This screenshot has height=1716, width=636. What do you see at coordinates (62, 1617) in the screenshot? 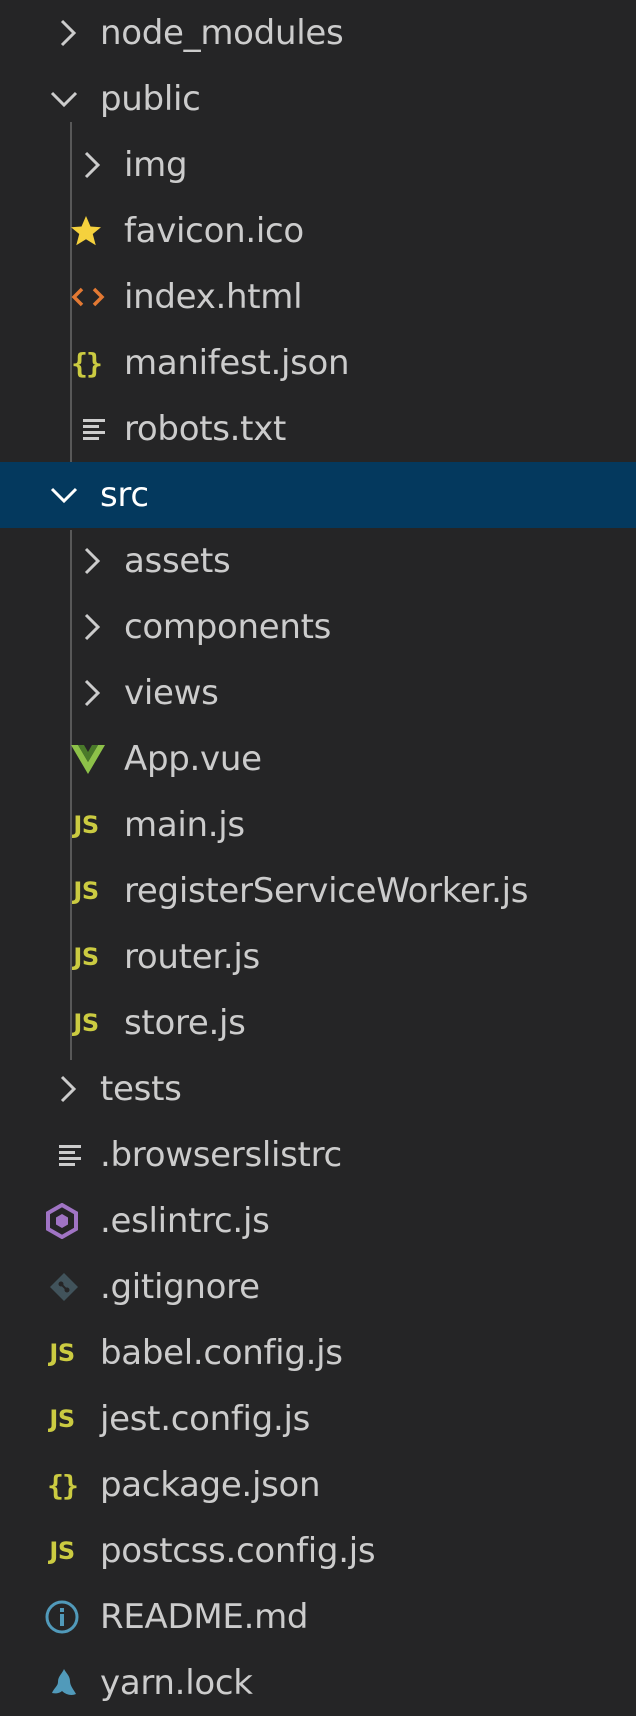
I see `info-icon` at bounding box center [62, 1617].